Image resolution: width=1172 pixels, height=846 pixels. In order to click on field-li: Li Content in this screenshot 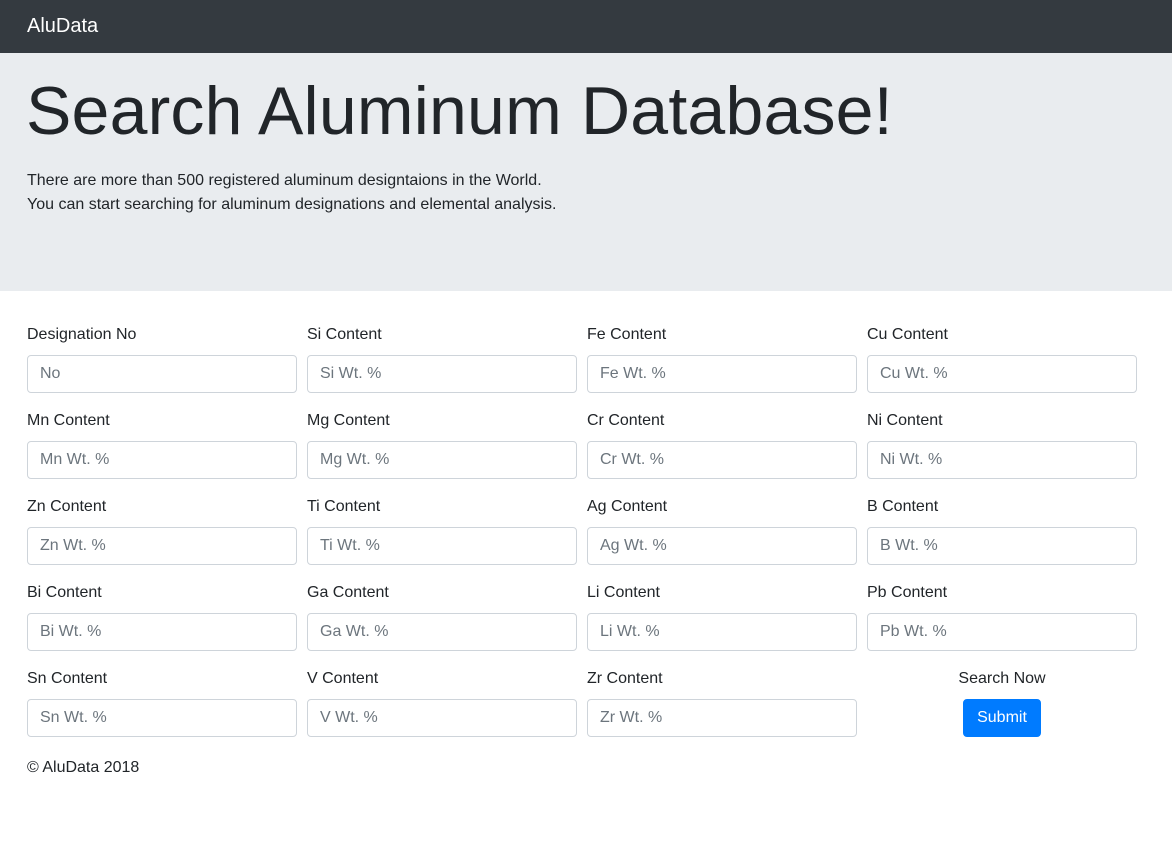, I will do `click(722, 626)`.